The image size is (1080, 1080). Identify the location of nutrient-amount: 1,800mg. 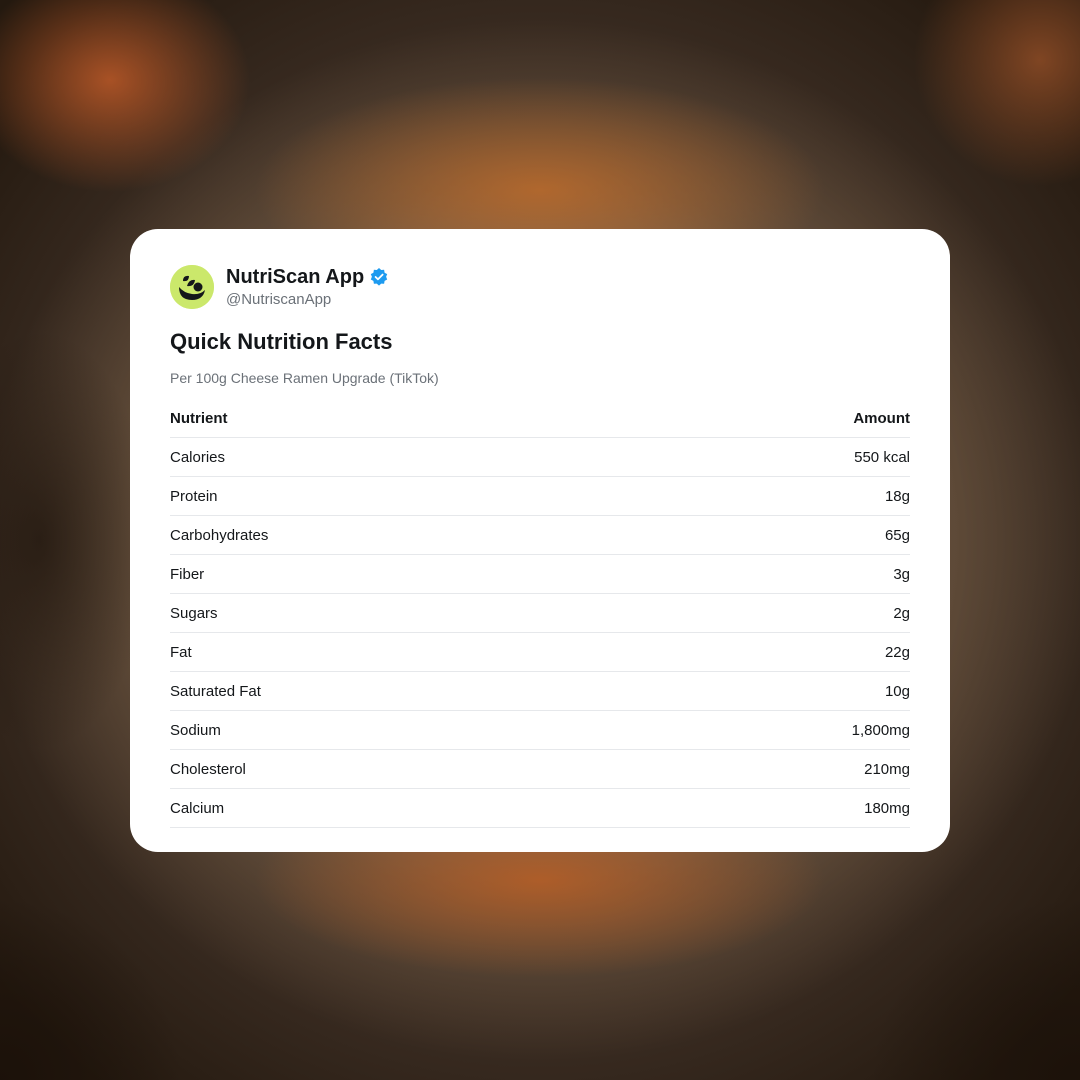
(880, 730).